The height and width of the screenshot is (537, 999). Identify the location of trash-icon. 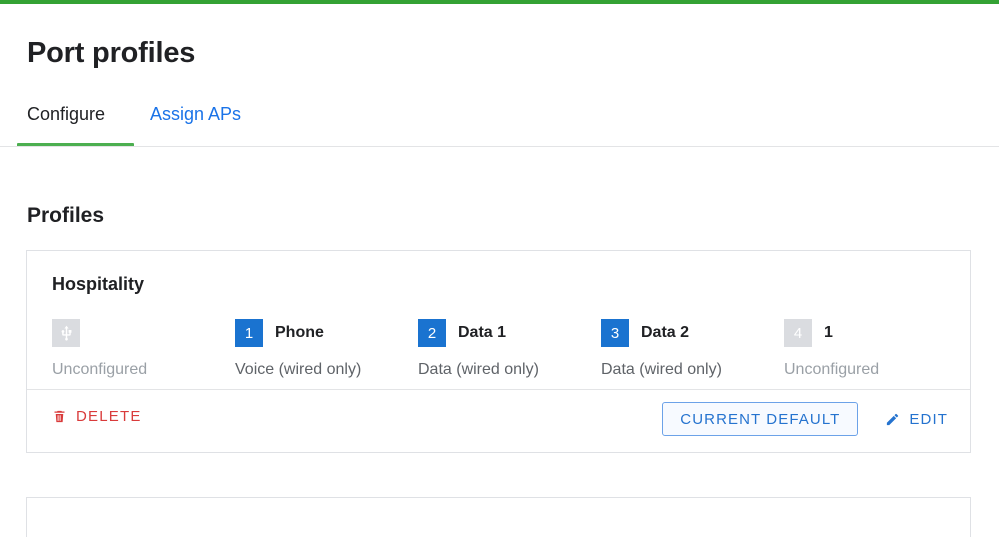
(59, 416).